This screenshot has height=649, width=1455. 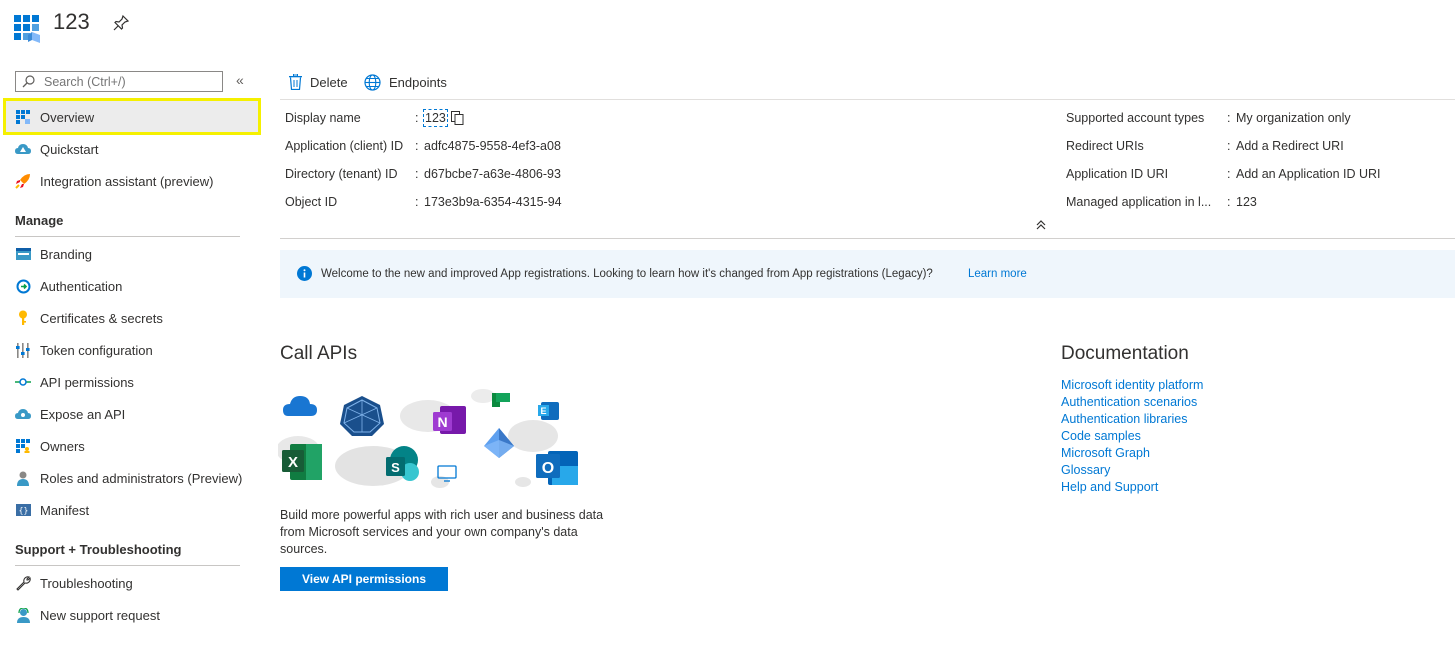 I want to click on pin-icon, so click(x=121, y=23).